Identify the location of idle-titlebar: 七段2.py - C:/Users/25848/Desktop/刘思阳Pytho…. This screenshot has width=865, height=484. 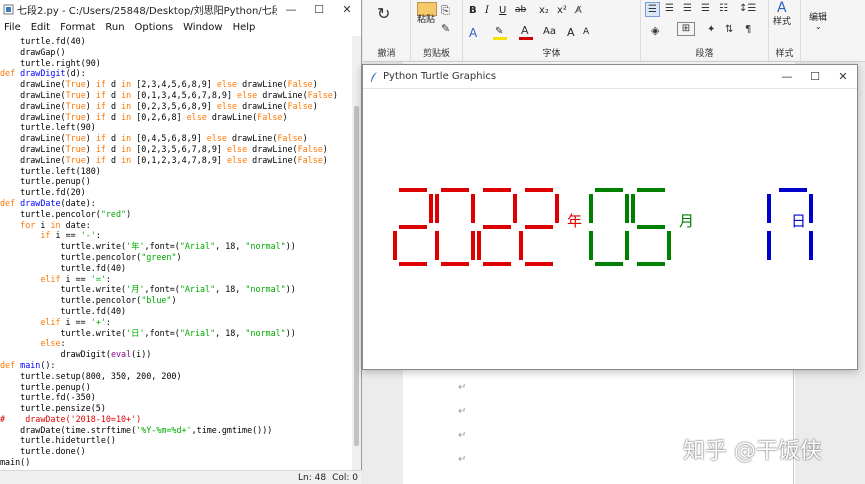
(180, 9).